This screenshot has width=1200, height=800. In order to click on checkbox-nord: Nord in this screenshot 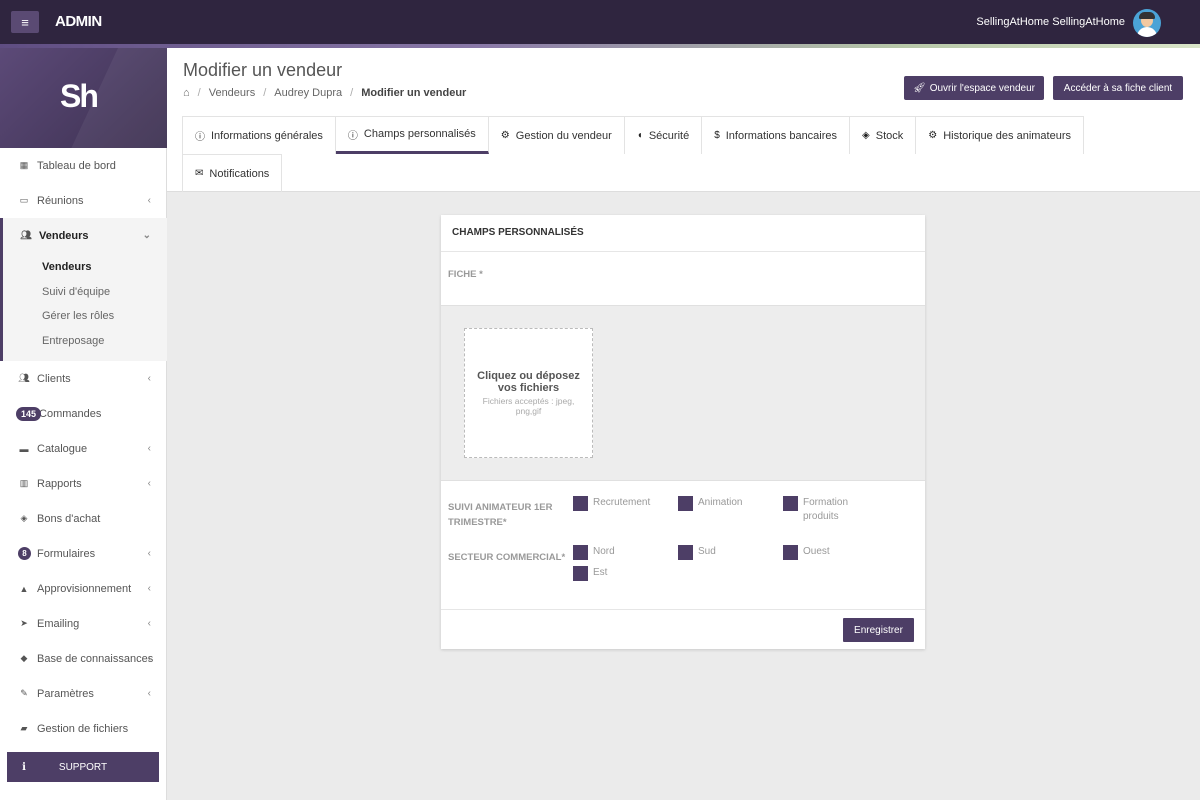, I will do `click(594, 552)`.